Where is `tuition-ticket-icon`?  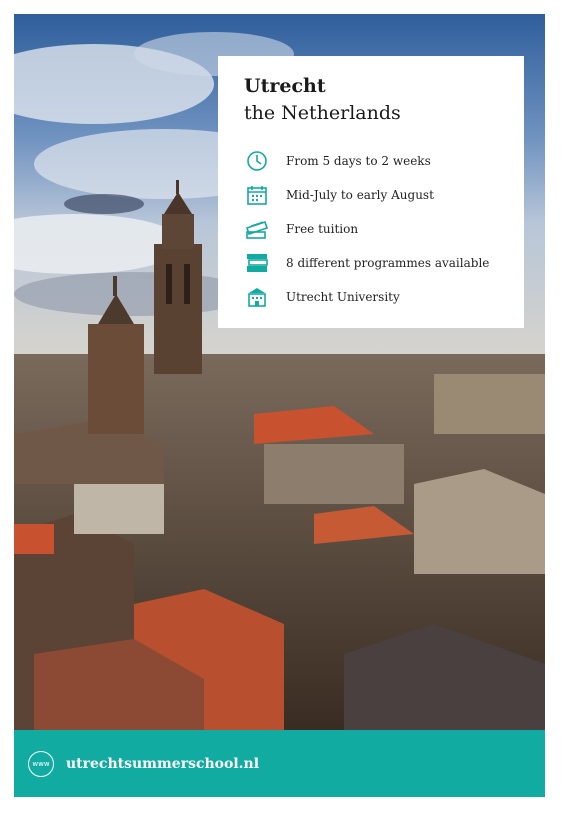
tuition-ticket-icon is located at coordinates (257, 229).